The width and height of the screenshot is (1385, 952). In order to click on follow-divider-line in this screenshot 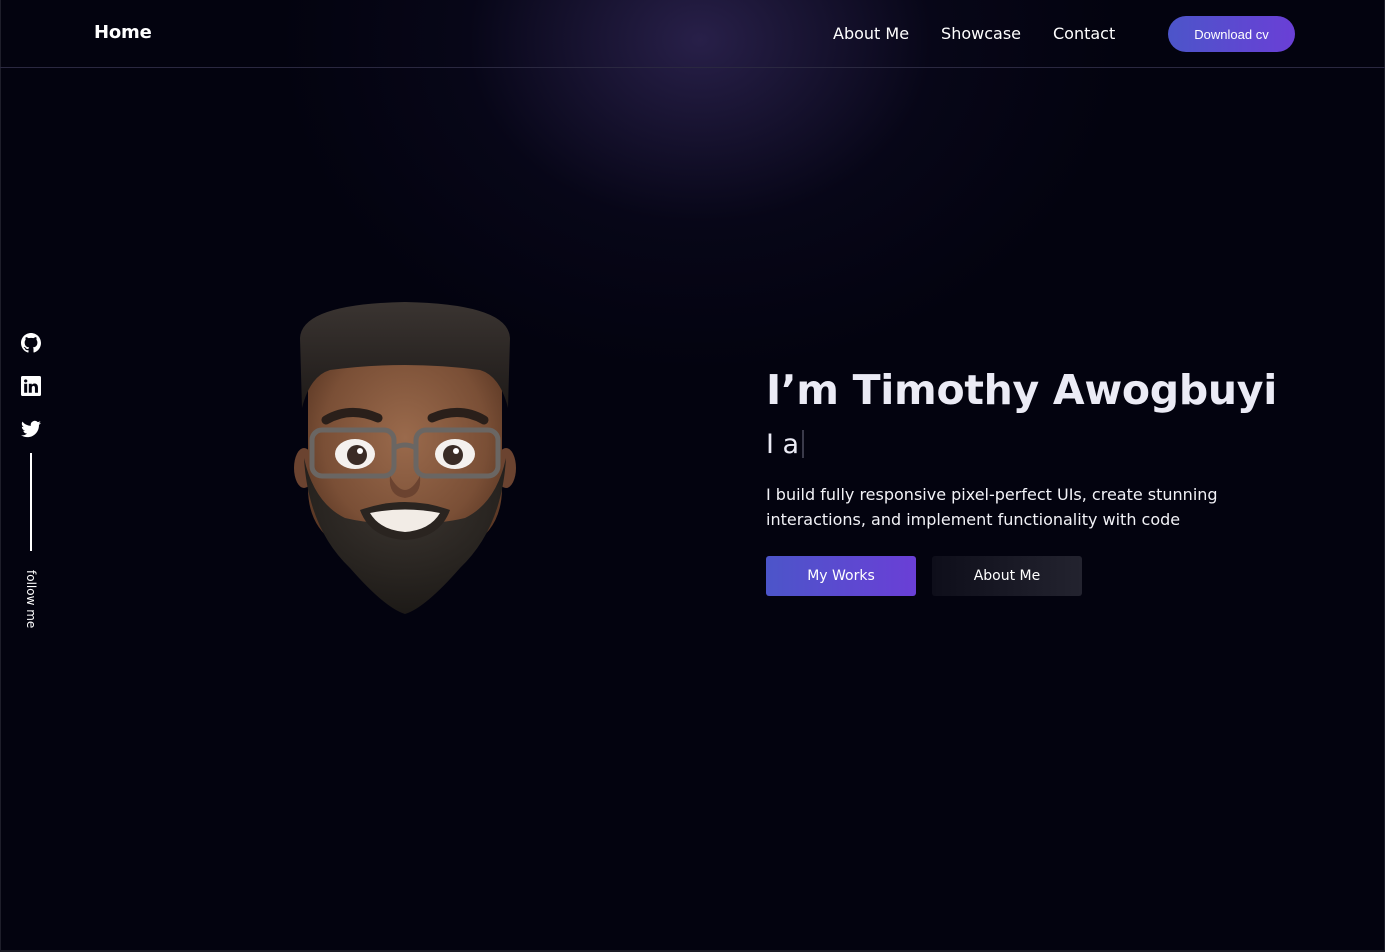, I will do `click(31, 502)`.